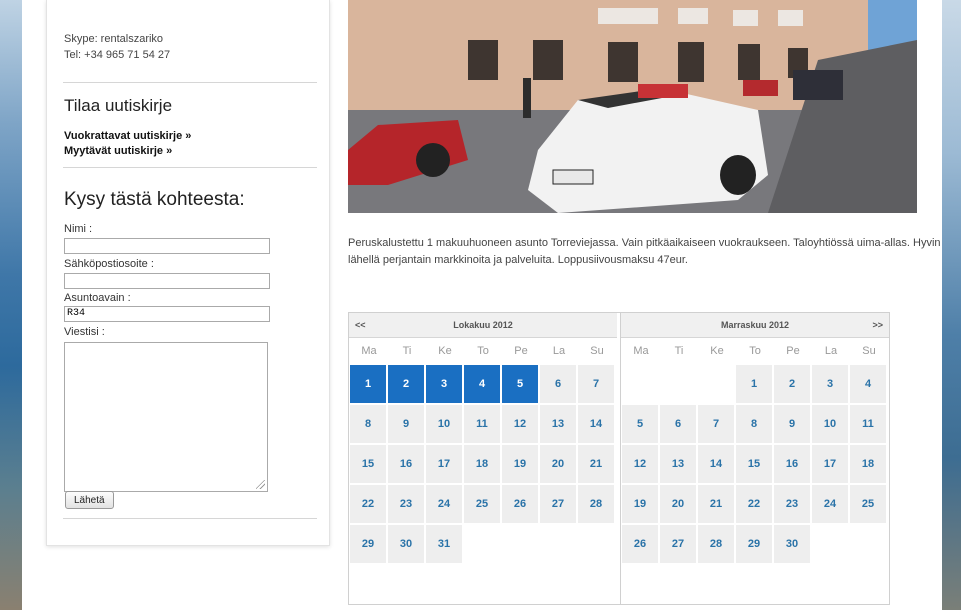  What do you see at coordinates (792, 384) in the screenshot?
I see `calendar-day: 2` at bounding box center [792, 384].